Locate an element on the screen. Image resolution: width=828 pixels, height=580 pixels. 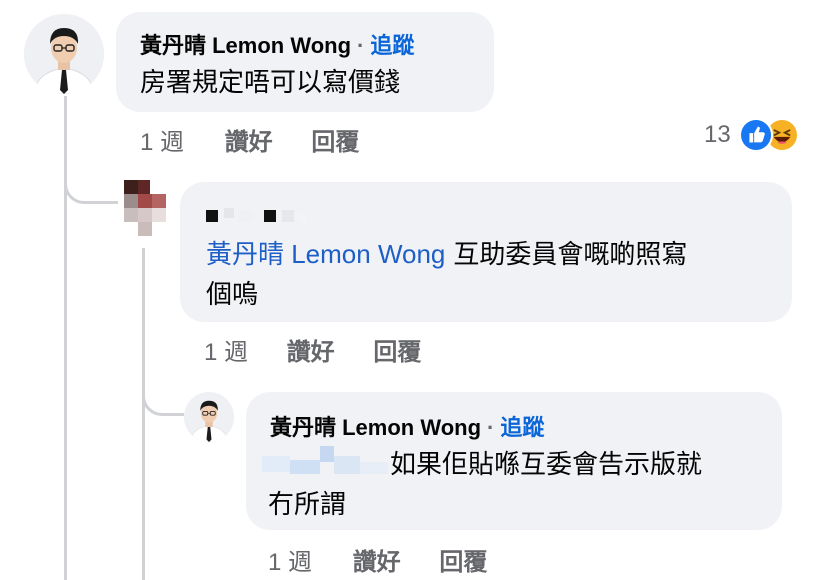
reaction-count: 13 is located at coordinates (717, 134).